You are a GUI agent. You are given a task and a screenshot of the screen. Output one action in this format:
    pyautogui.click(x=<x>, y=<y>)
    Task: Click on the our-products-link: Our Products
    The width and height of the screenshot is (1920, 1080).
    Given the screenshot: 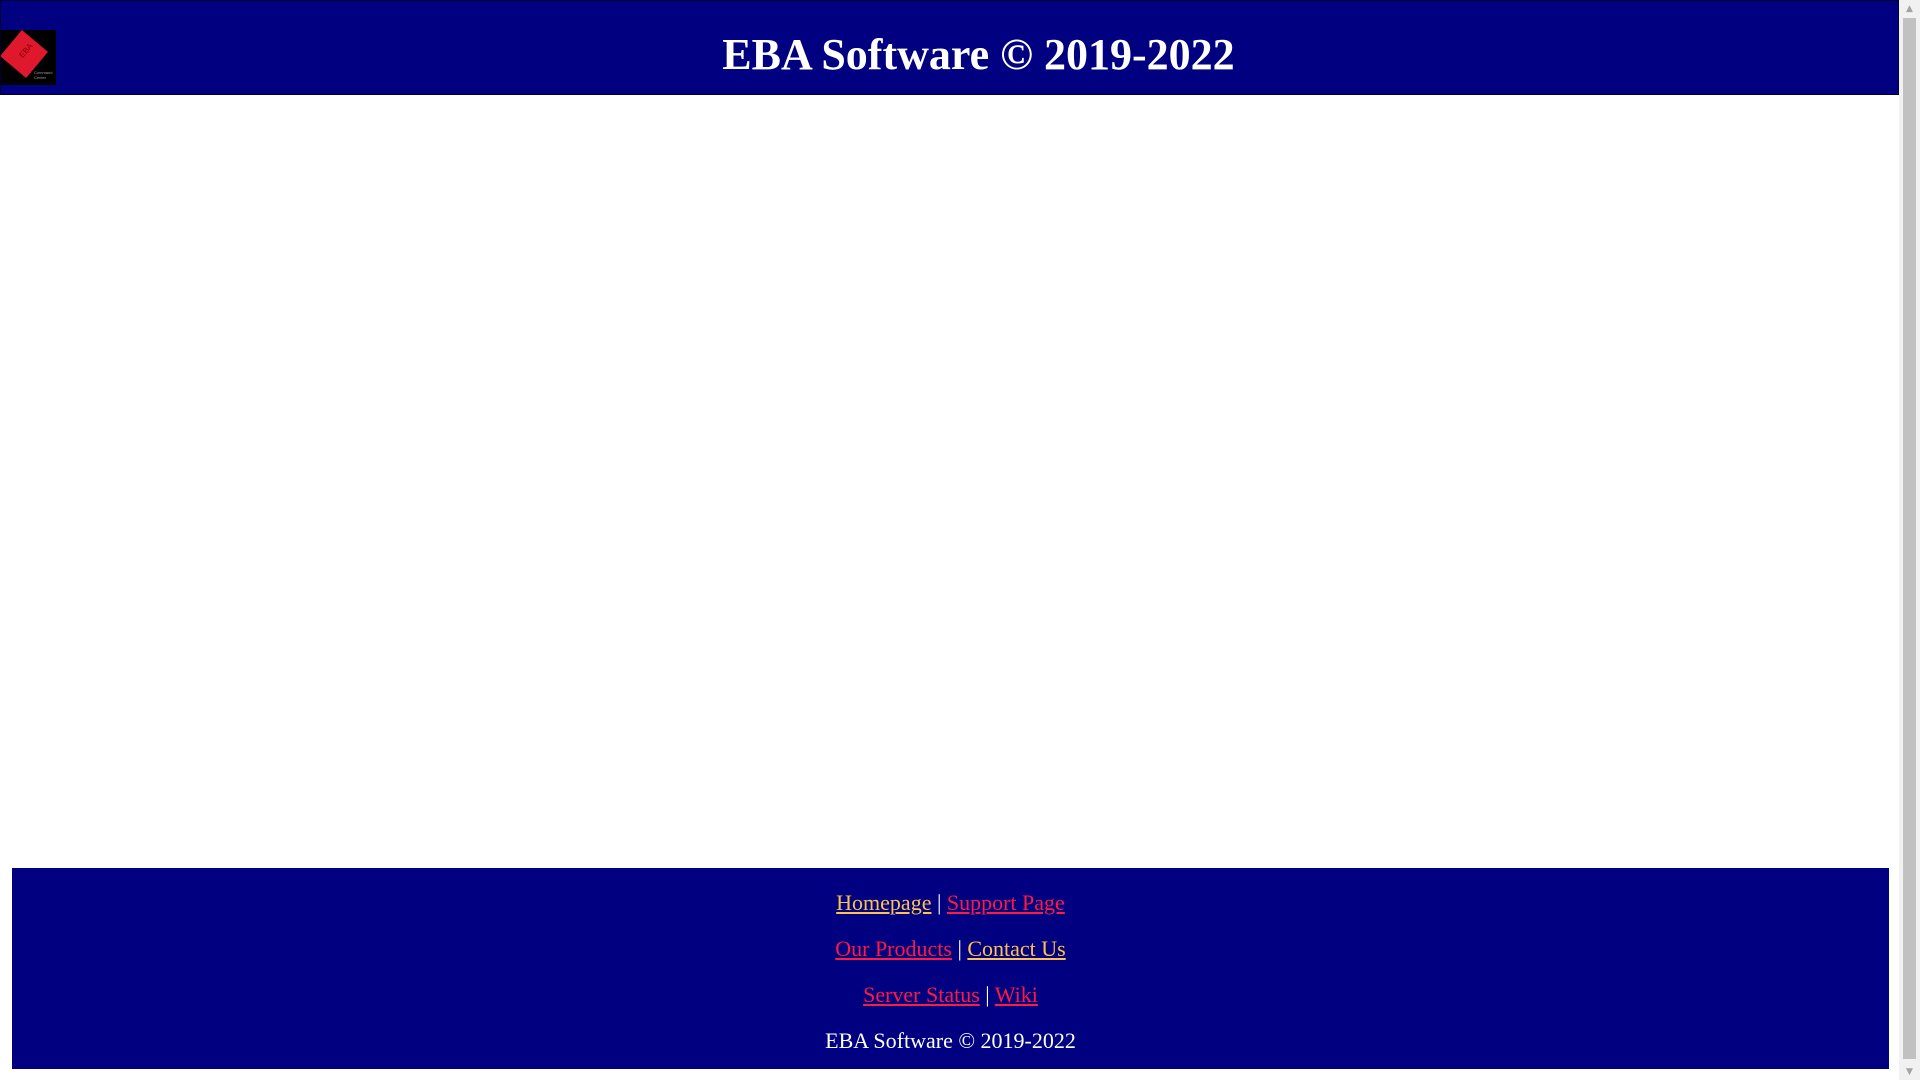 What is the action you would take?
    pyautogui.click(x=893, y=948)
    